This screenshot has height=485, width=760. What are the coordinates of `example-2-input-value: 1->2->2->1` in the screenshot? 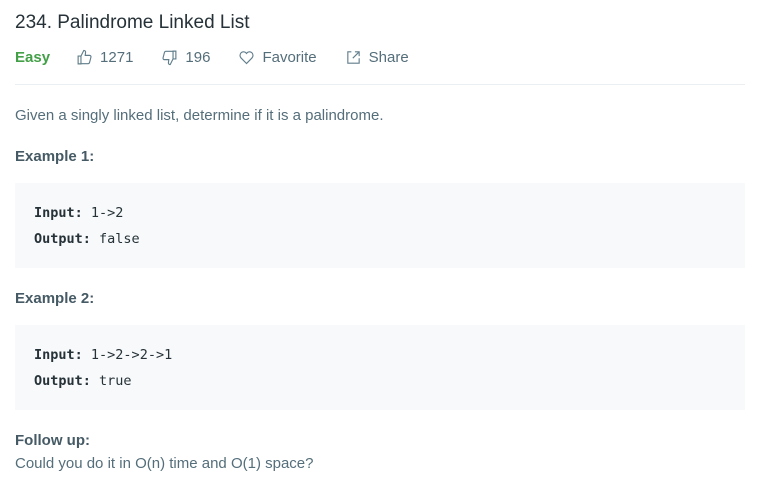 It's located at (131, 355).